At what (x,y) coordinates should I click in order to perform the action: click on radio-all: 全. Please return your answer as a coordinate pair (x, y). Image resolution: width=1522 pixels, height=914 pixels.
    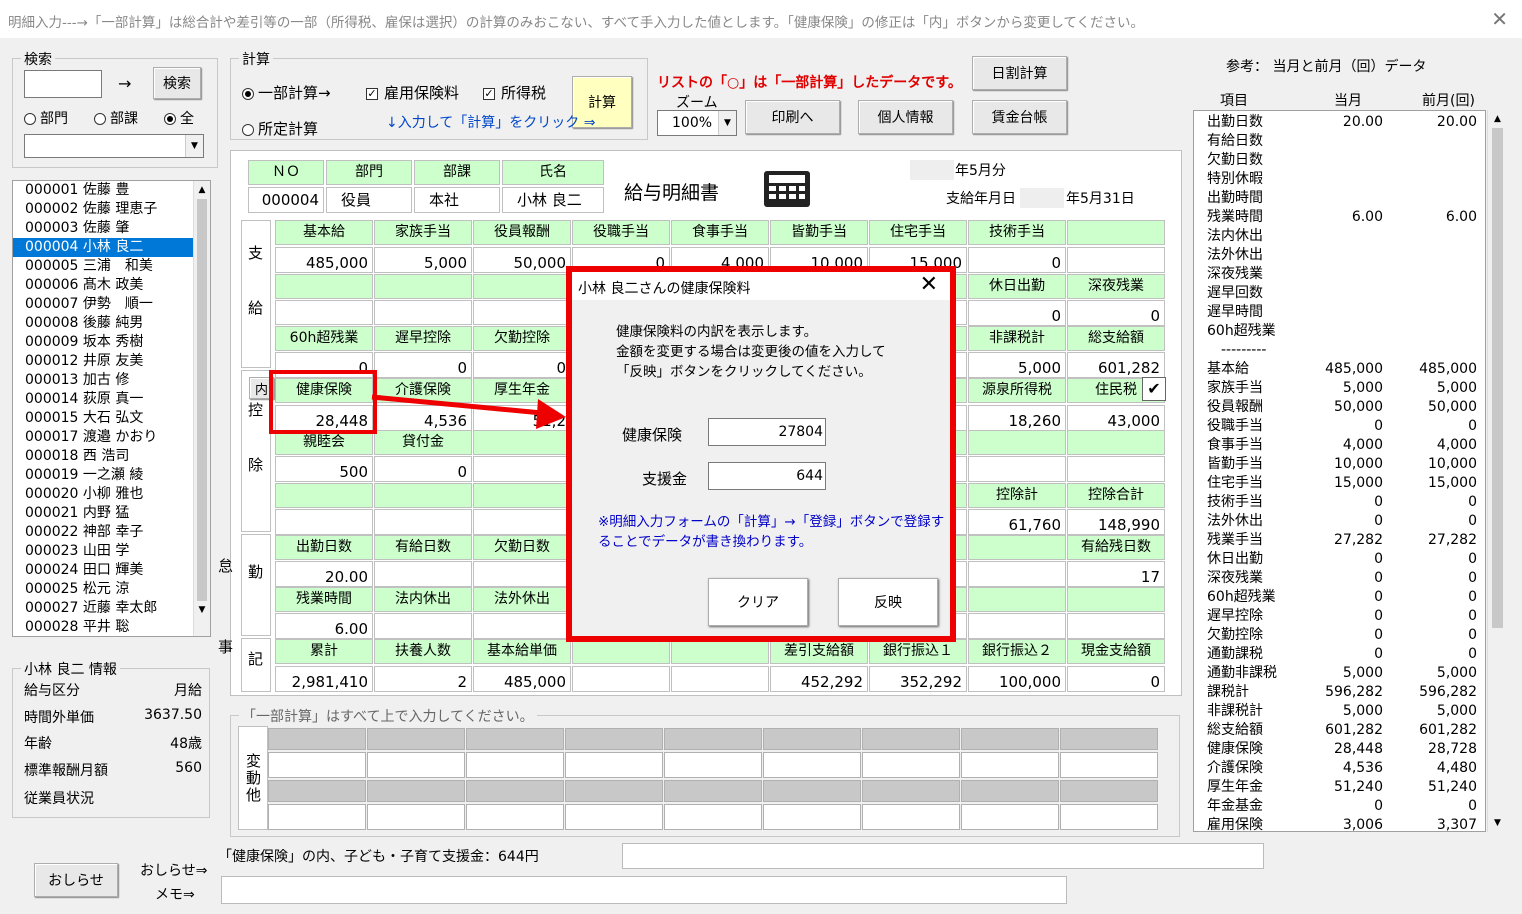
    Looking at the image, I should click on (179, 118).